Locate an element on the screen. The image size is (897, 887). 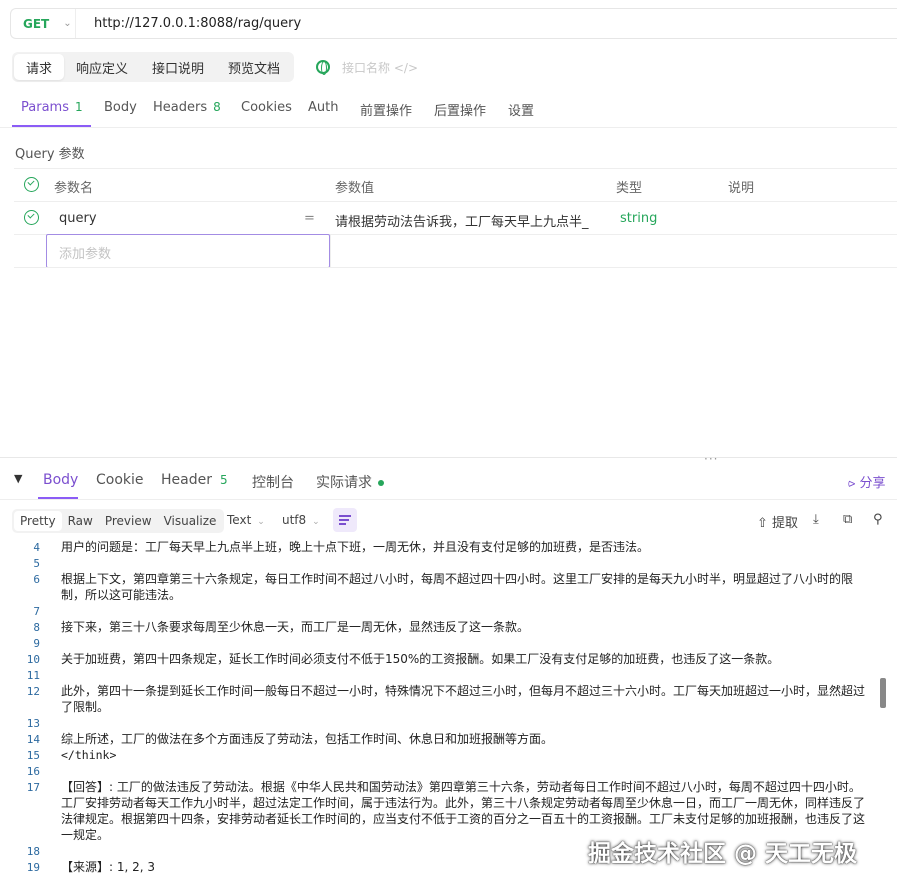
extract-button: ⇧ 提取 is located at coordinates (777, 521).